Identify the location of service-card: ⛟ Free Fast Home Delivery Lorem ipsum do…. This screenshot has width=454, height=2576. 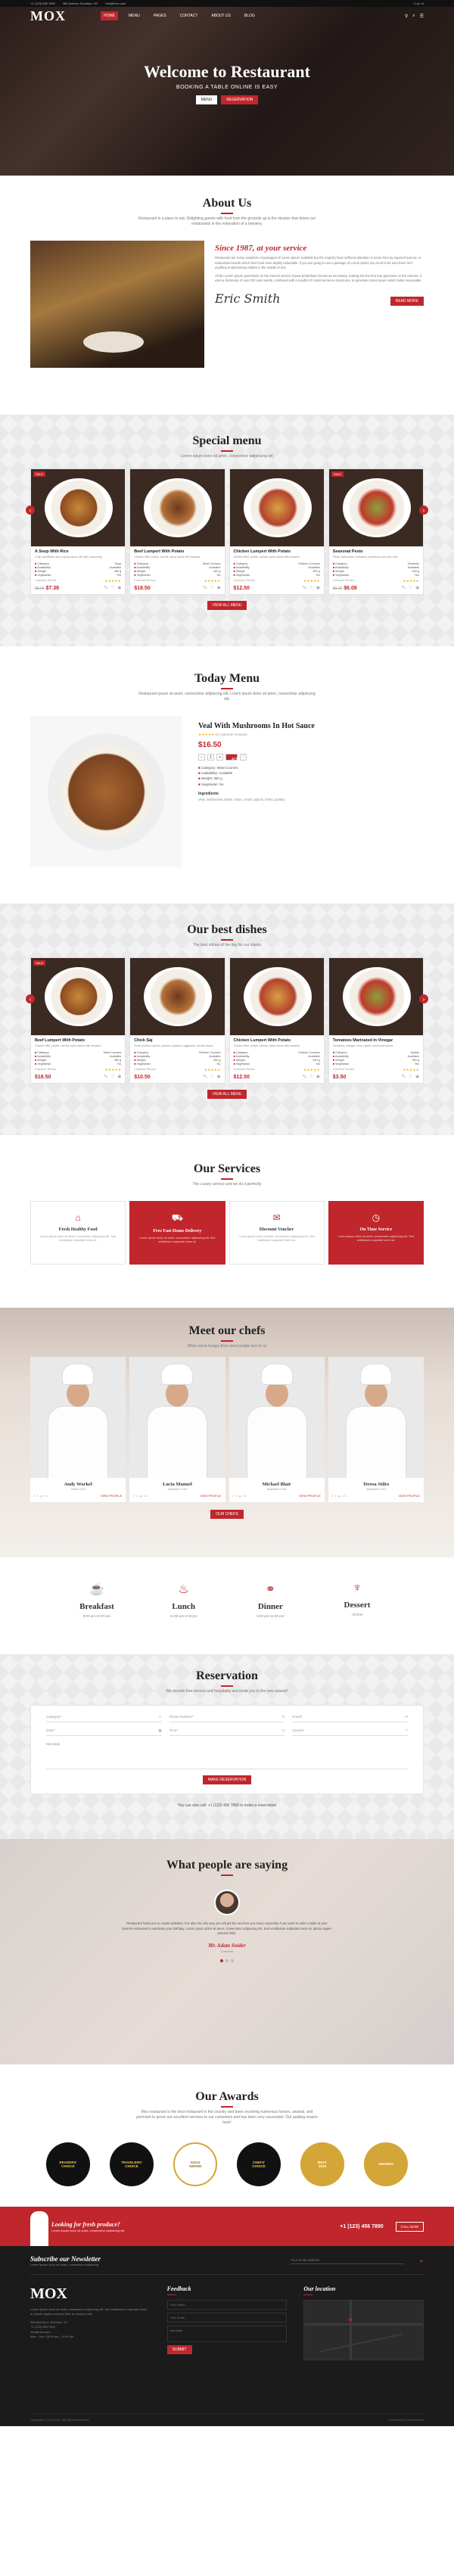
(177, 1233).